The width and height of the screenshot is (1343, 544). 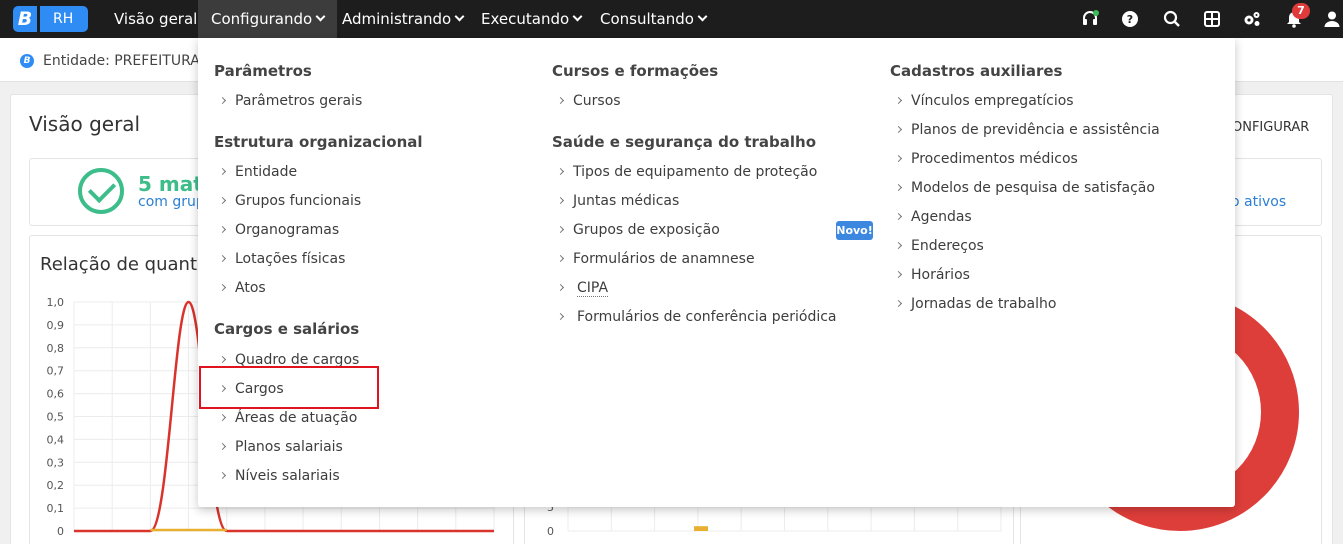 I want to click on menu-item-planos-de-previdencia-e-assistencia: Planos de previdência e assistência, so click(x=1027, y=130).